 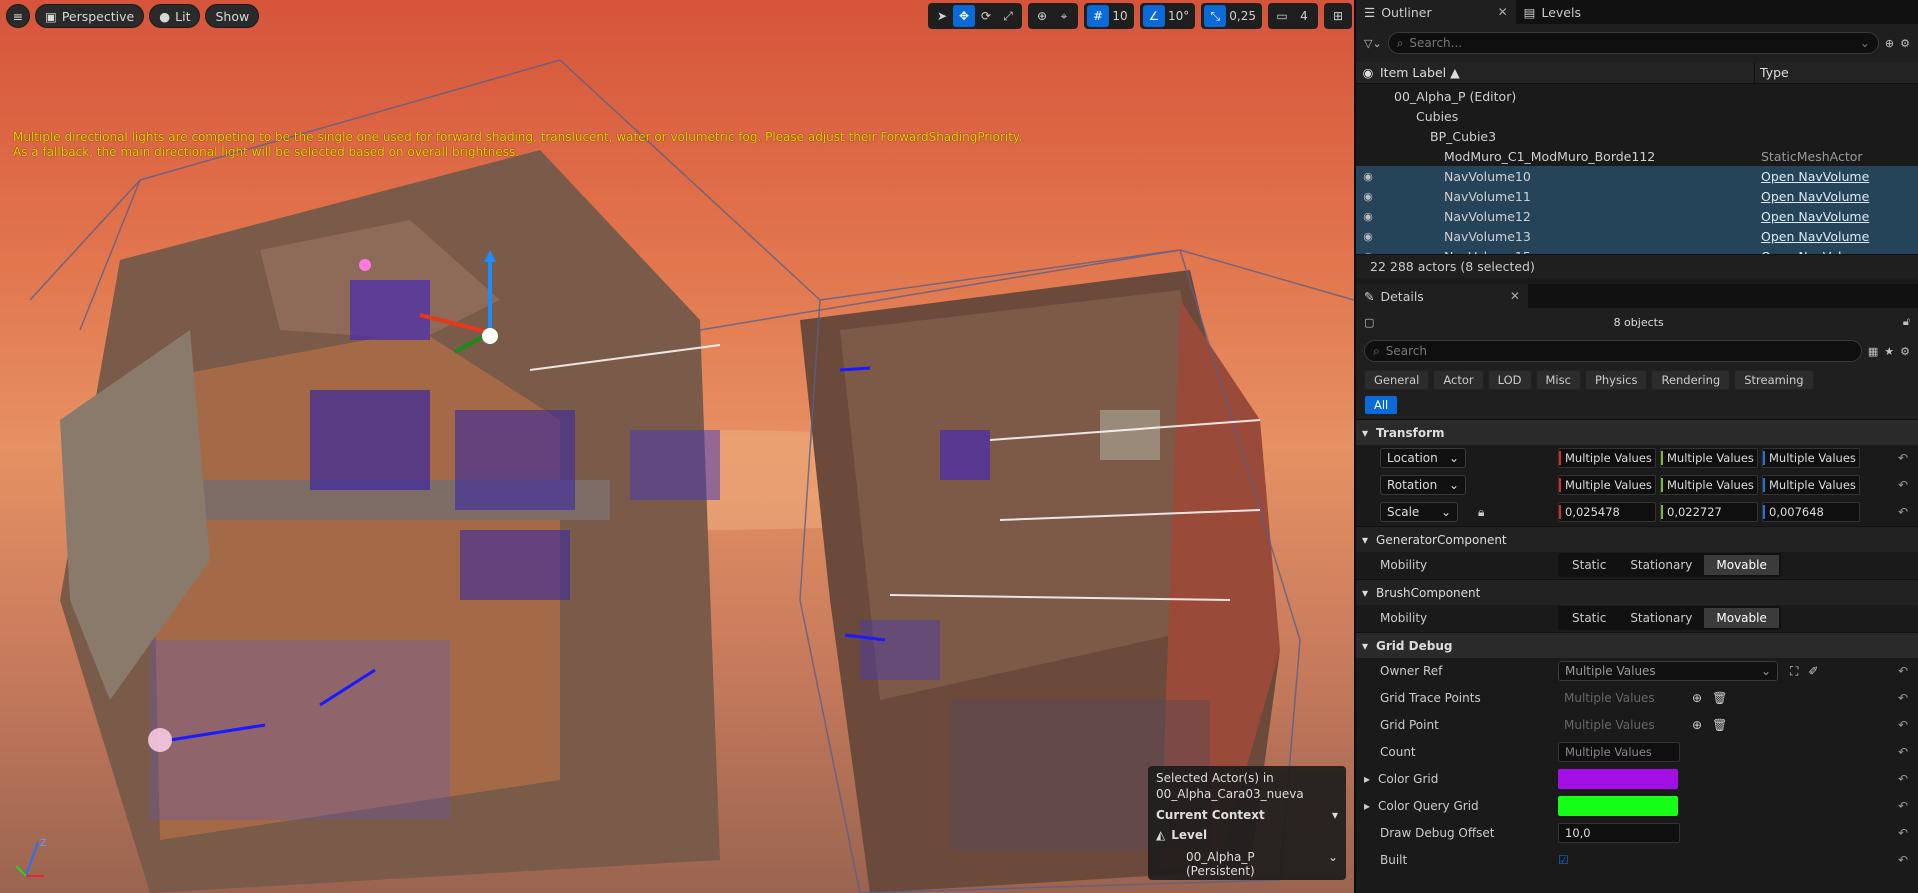 What do you see at coordinates (1709, 512) in the screenshot?
I see `scale-y-field: 0,022727` at bounding box center [1709, 512].